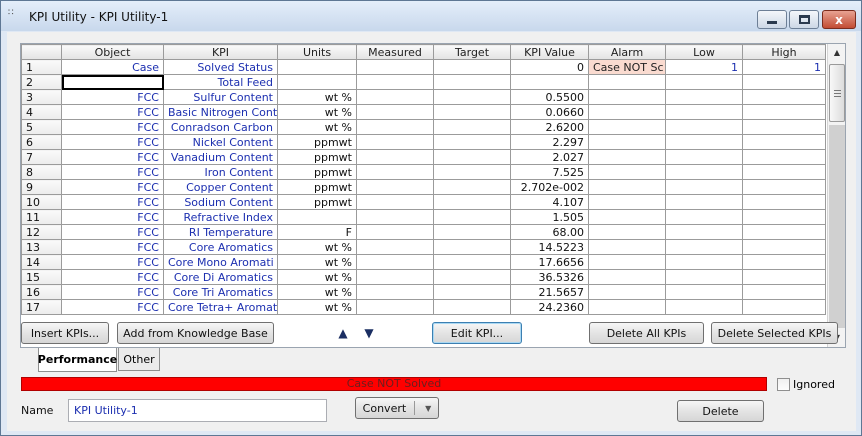  What do you see at coordinates (549, 52) in the screenshot?
I see `column-header-kpi-value: KPI Value` at bounding box center [549, 52].